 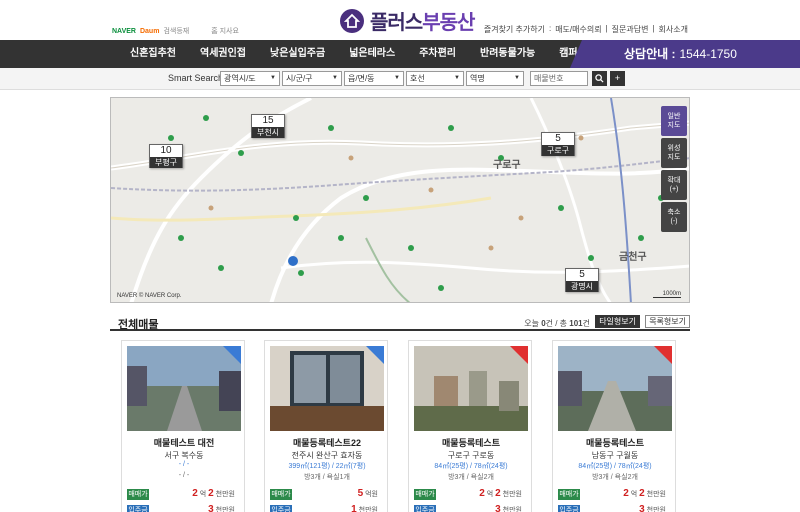 I want to click on listing-number-input: 매물번호, so click(x=559, y=78).